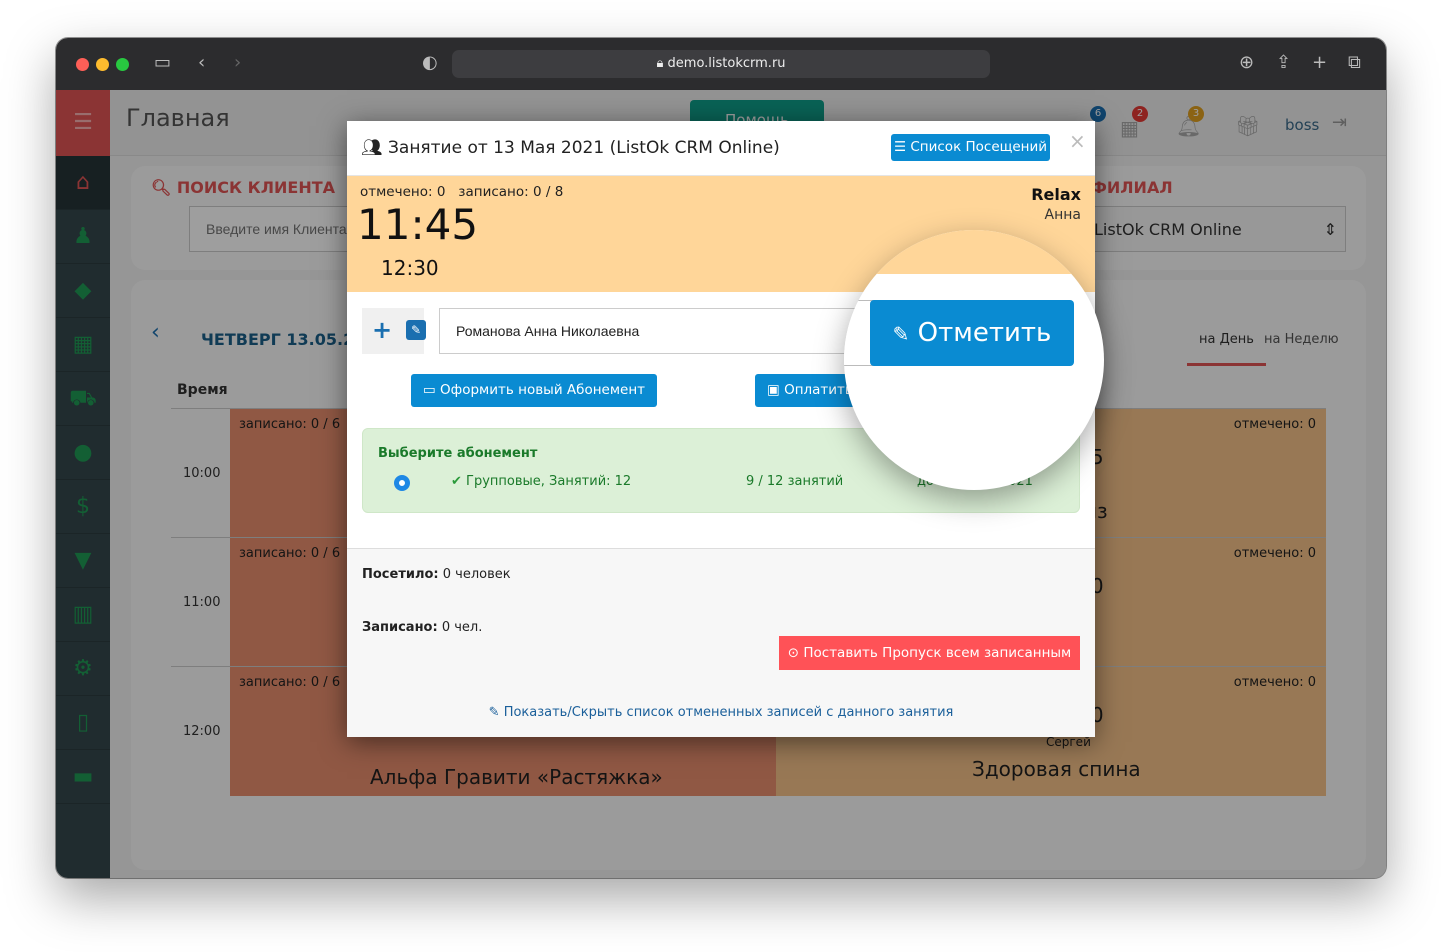 This screenshot has width=1441, height=952. Describe the element at coordinates (1283, 62) in the screenshot. I see `share-icon: ⇪` at that location.